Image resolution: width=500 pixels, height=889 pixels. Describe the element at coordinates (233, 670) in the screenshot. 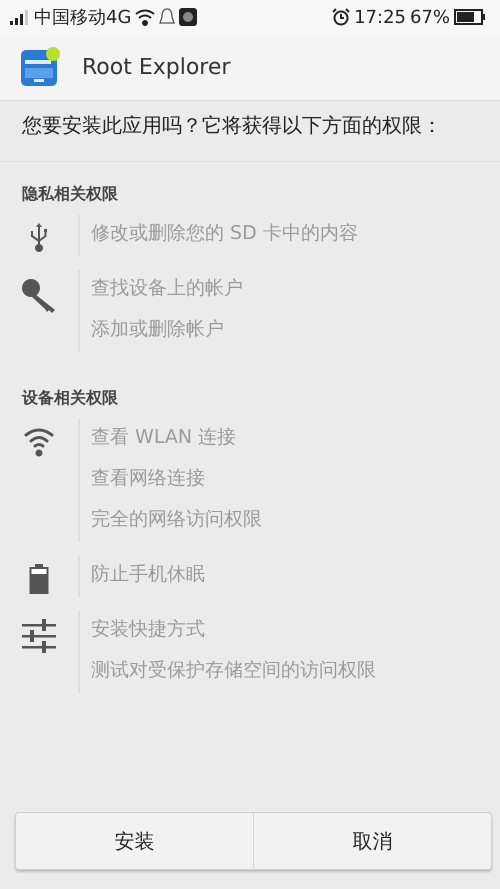

I see `permission-item: 测试对受保护存储空间的访问权限` at that location.